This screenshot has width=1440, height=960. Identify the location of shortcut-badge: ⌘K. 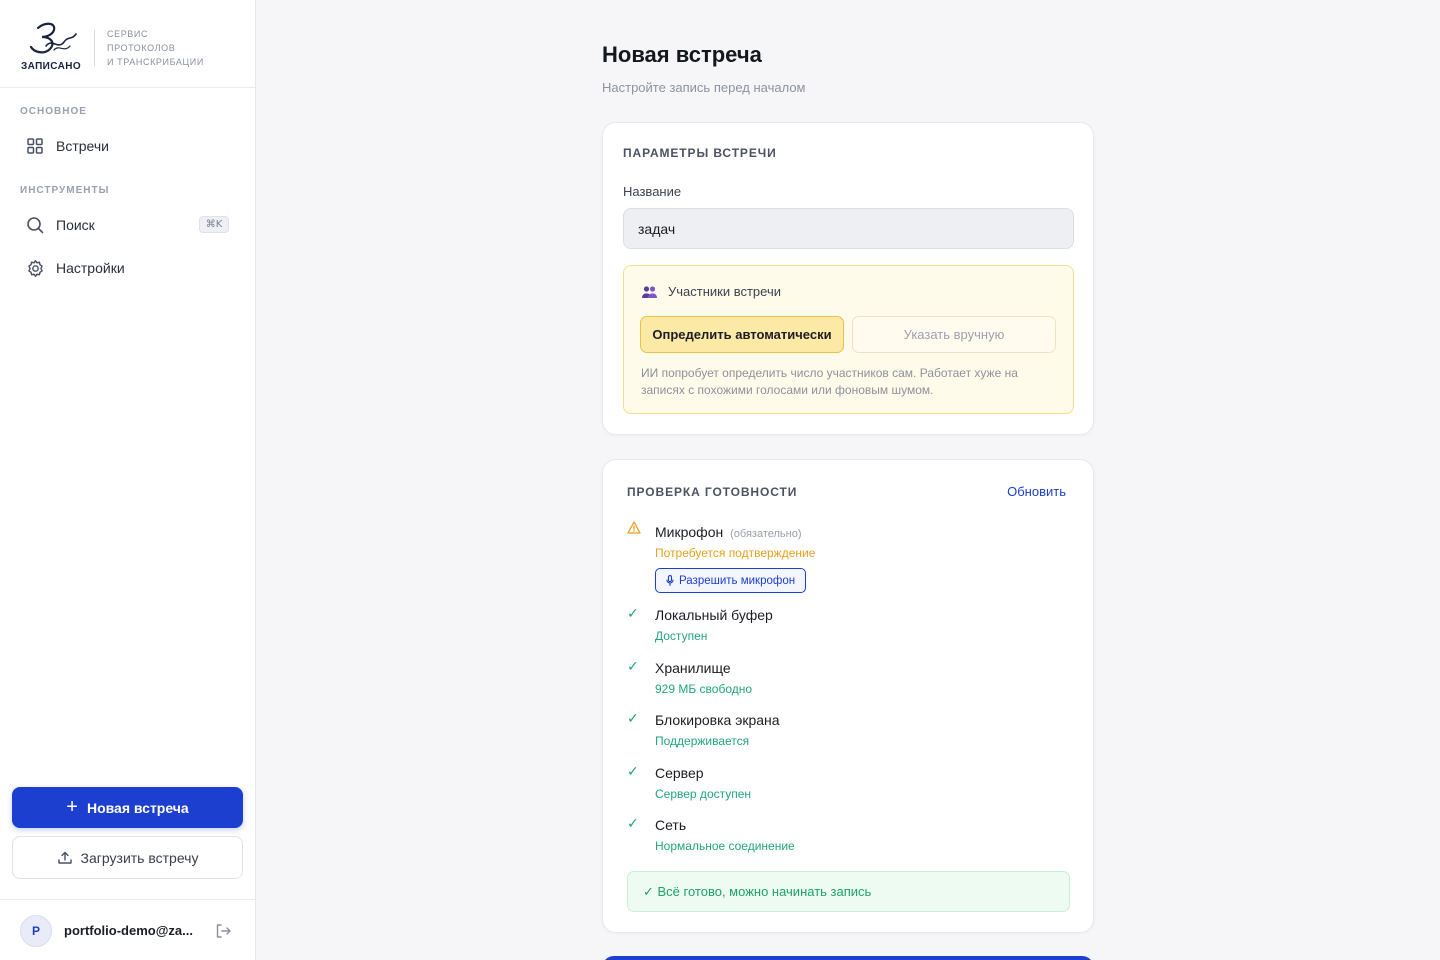
(214, 224).